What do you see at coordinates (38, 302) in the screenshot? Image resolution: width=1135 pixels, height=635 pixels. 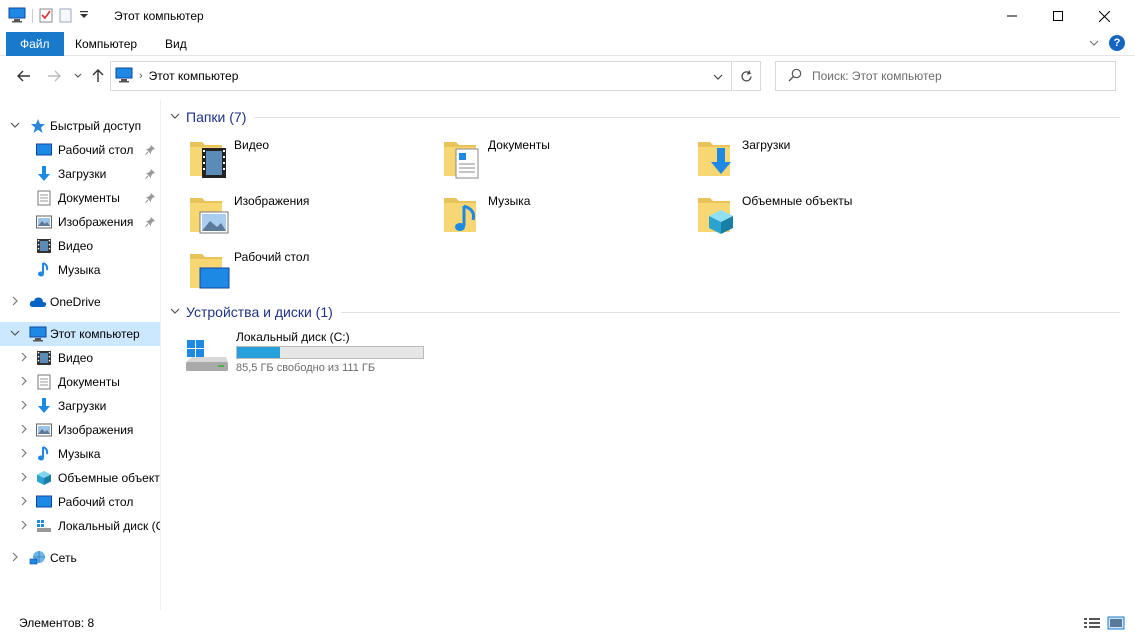 I see `cloud-icon` at bounding box center [38, 302].